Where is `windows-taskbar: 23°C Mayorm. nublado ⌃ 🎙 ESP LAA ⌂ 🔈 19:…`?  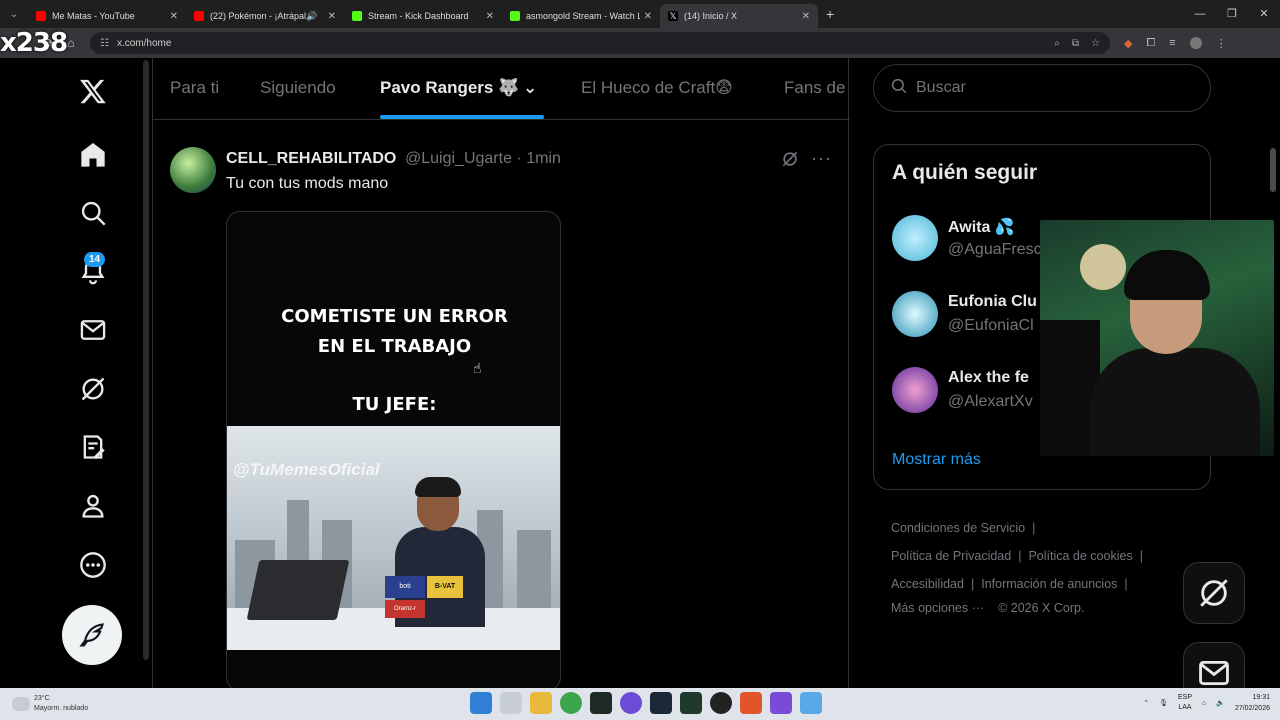 windows-taskbar: 23°C Mayorm. nublado ⌃ 🎙 ESP LAA ⌂ 🔈 19:… is located at coordinates (640, 704).